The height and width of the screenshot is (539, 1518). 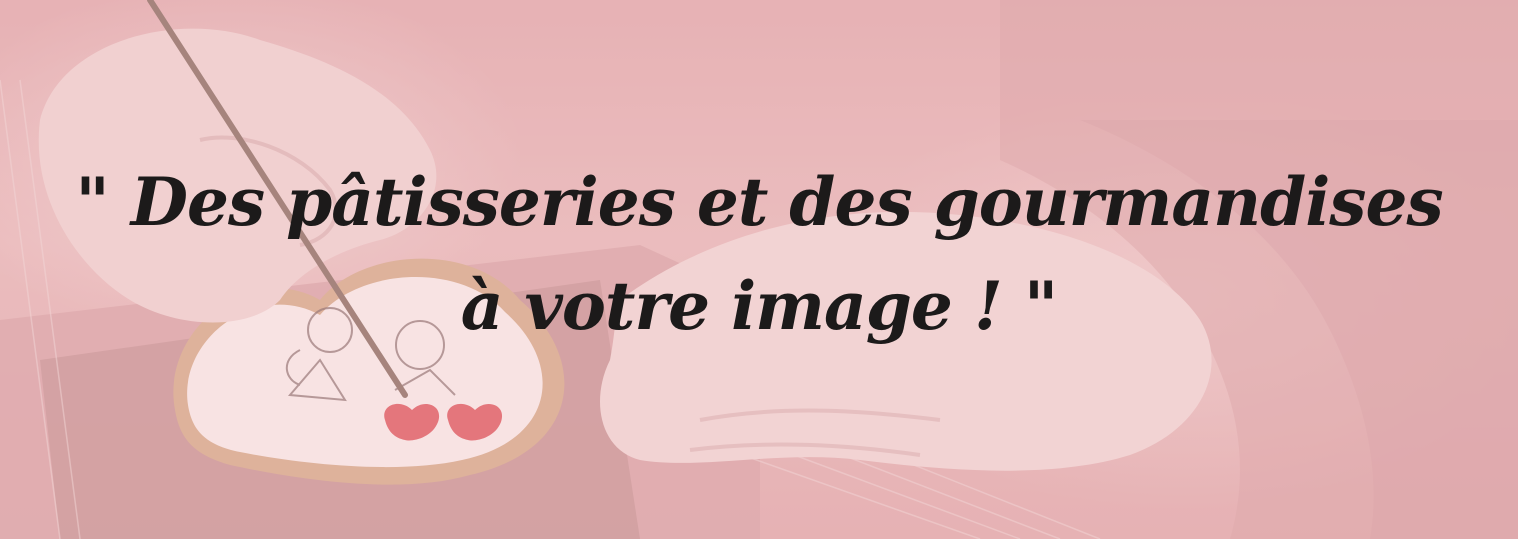 What do you see at coordinates (759, 306) in the screenshot?
I see `quote-line-2: à votre image ! "` at bounding box center [759, 306].